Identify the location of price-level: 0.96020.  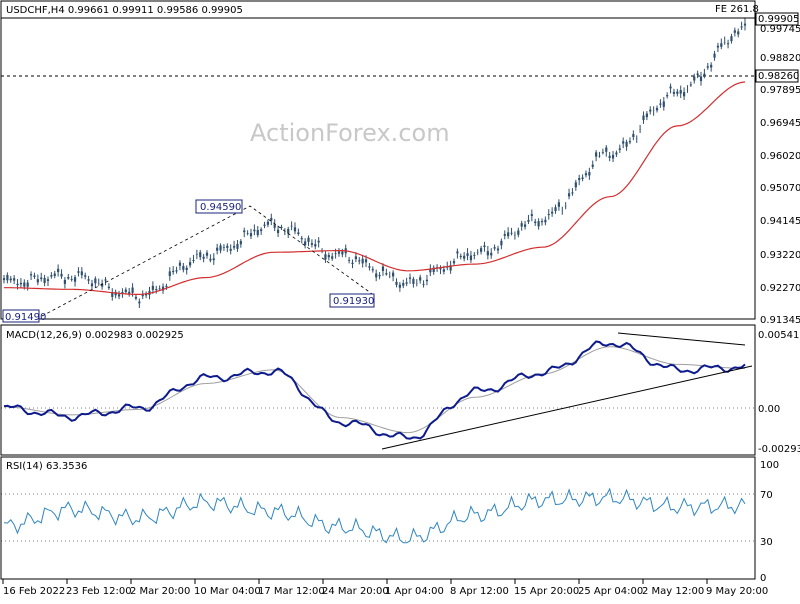
(780, 156).